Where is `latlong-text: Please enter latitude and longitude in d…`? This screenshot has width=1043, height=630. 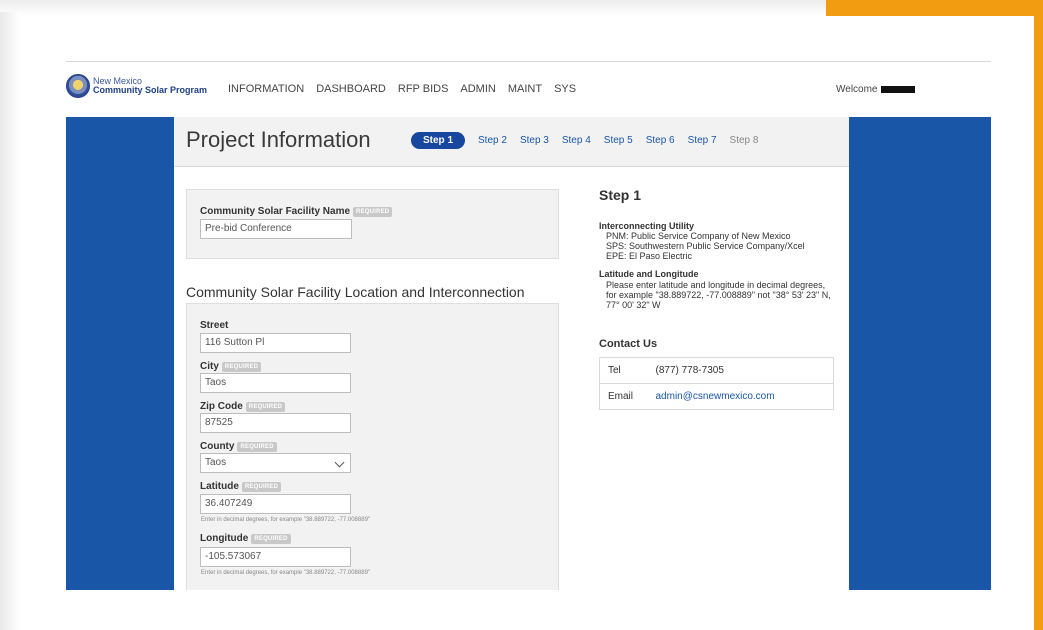 latlong-text: Please enter latitude and longitude in d… is located at coordinates (718, 295).